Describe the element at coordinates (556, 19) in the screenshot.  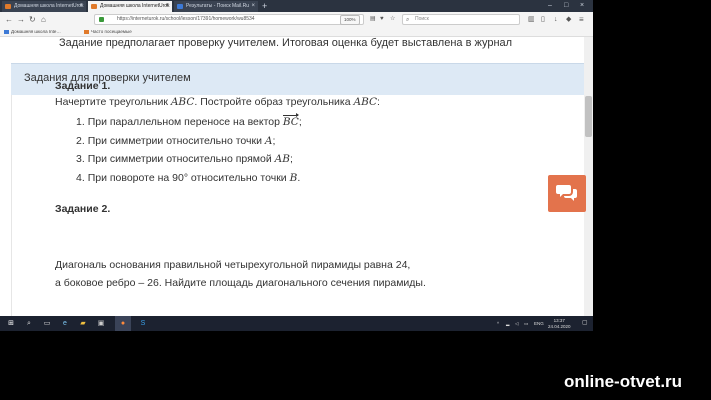
I see `downloads-icon: ↓` at that location.